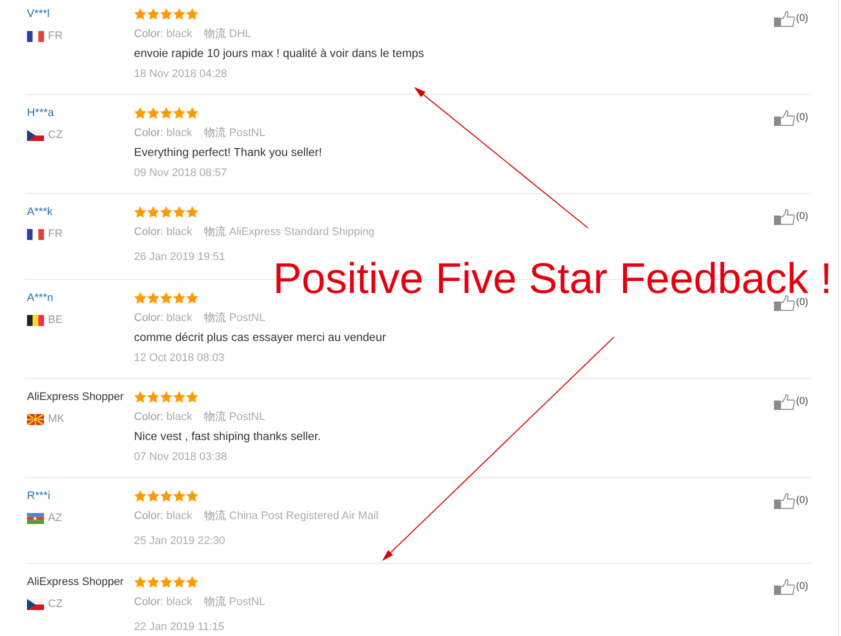  What do you see at coordinates (260, 338) in the screenshot?
I see `review-text: comme décrit plus cas essayer merci au vendeur` at bounding box center [260, 338].